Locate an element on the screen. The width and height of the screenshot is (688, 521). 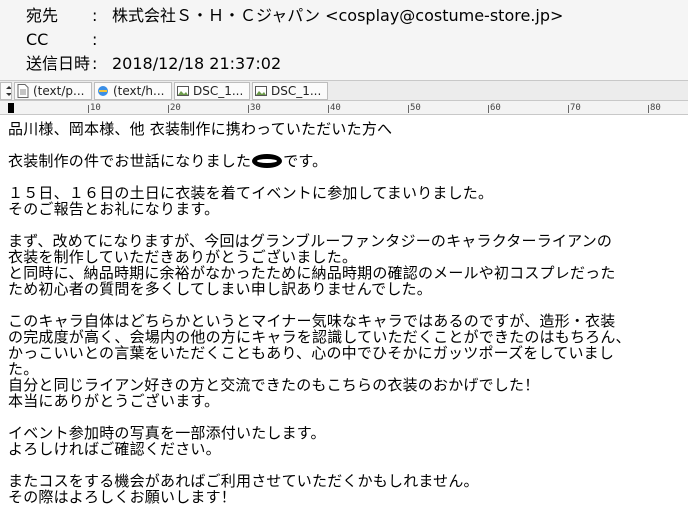
message-line: 自分と同じライアン好きの方と交流できたのもこちらの衣装のおかげでした！ is located at coordinates (274, 385).